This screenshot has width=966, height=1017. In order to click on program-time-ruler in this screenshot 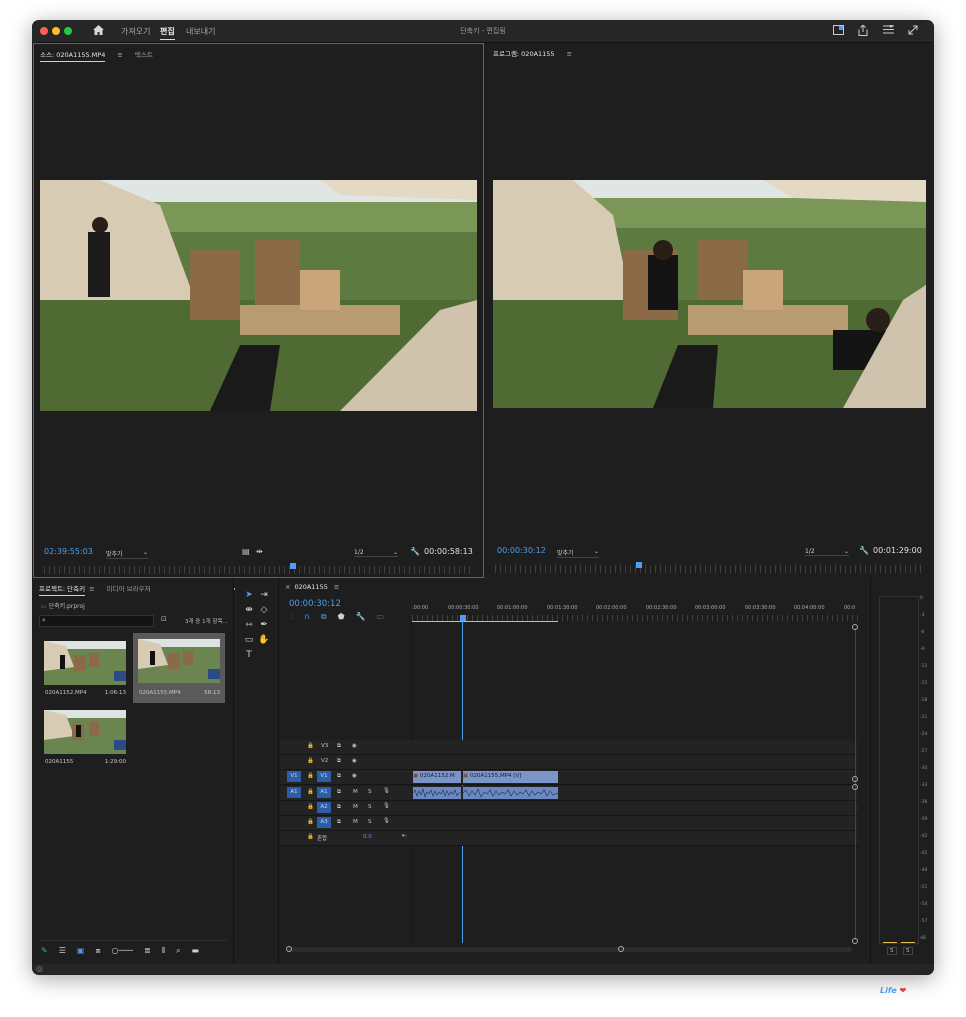, I will do `click(709, 569)`.